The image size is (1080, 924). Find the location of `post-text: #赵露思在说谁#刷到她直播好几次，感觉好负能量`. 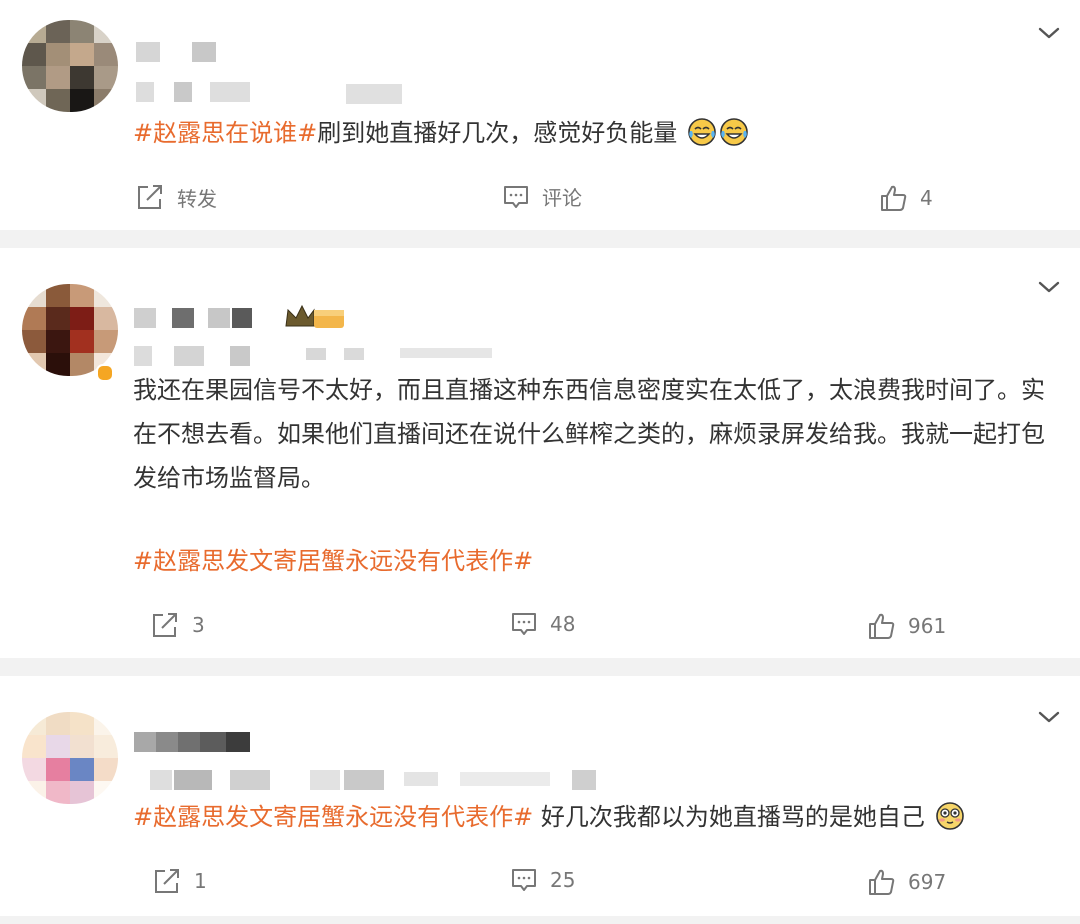

post-text: #赵露思在说谁#刷到她直播好几次，感觉好负能量 is located at coordinates (593, 133).